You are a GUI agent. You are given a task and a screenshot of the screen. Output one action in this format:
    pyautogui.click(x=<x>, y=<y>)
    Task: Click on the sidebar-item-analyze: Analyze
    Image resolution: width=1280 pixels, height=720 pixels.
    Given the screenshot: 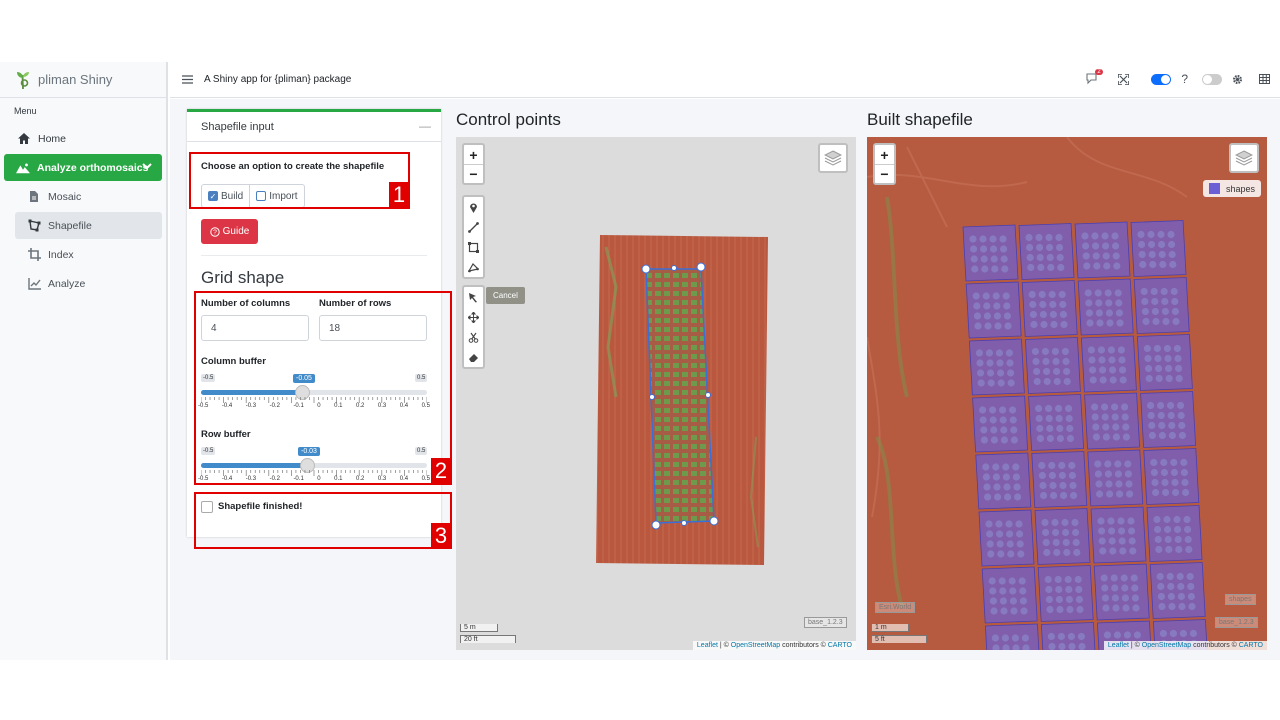 What is the action you would take?
    pyautogui.click(x=88, y=283)
    